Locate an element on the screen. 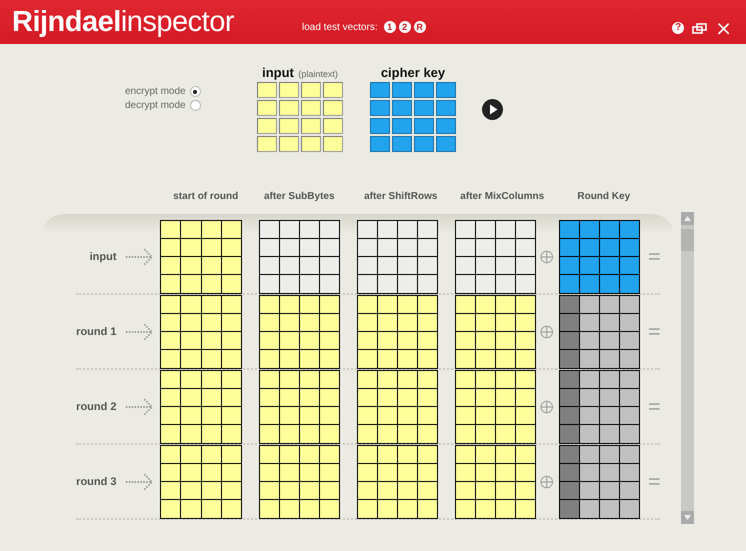 This screenshot has height=551, width=746. test-vector-button: 1 is located at coordinates (390, 27).